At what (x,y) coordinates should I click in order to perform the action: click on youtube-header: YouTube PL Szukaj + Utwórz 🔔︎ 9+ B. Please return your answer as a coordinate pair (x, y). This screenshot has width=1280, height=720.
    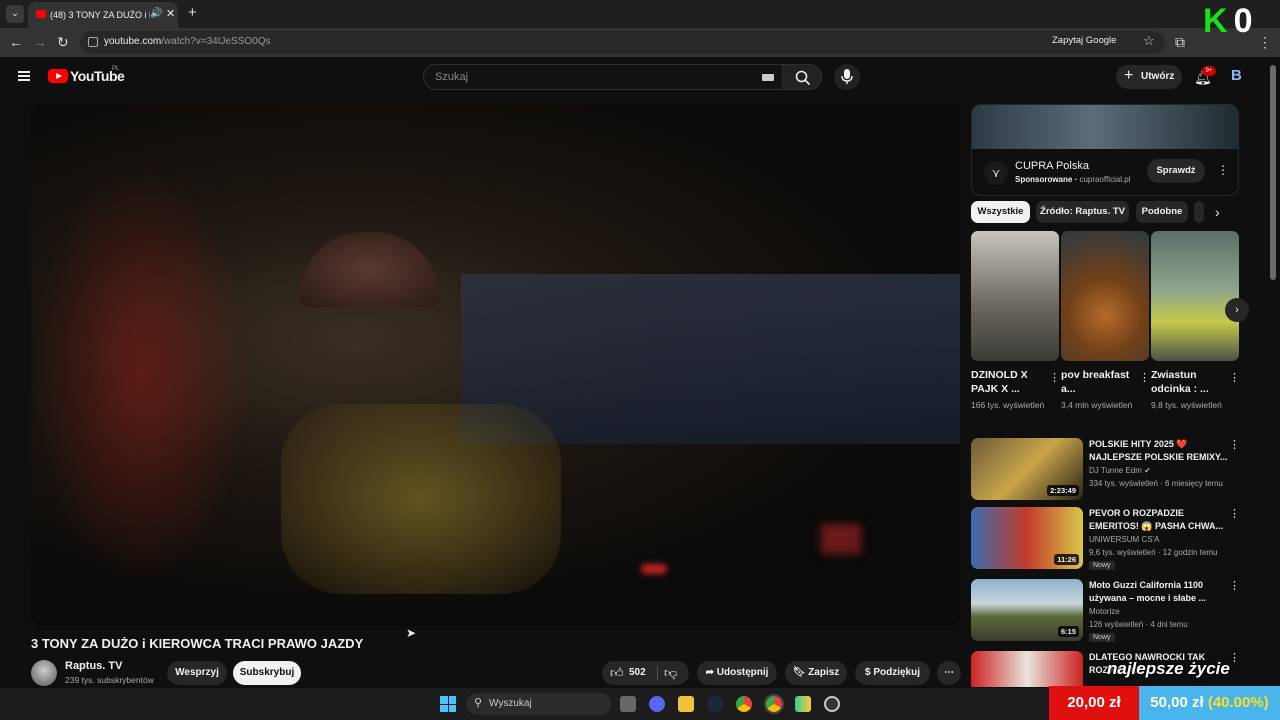
    Looking at the image, I should click on (640, 78).